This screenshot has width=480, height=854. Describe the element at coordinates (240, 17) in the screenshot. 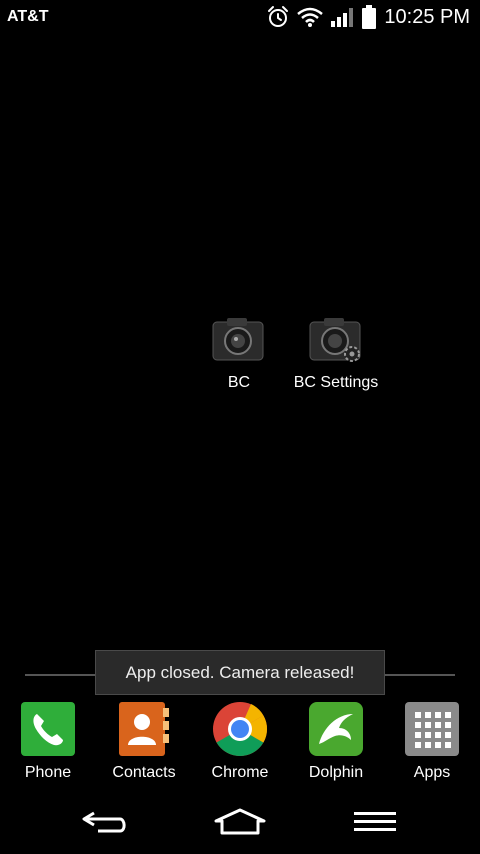

I see `status-bar: AT&T 10:25 PM` at that location.